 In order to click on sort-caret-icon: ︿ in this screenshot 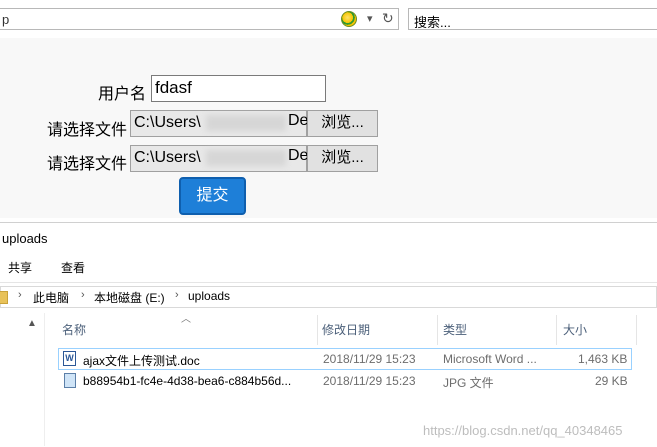, I will do `click(186, 319)`.